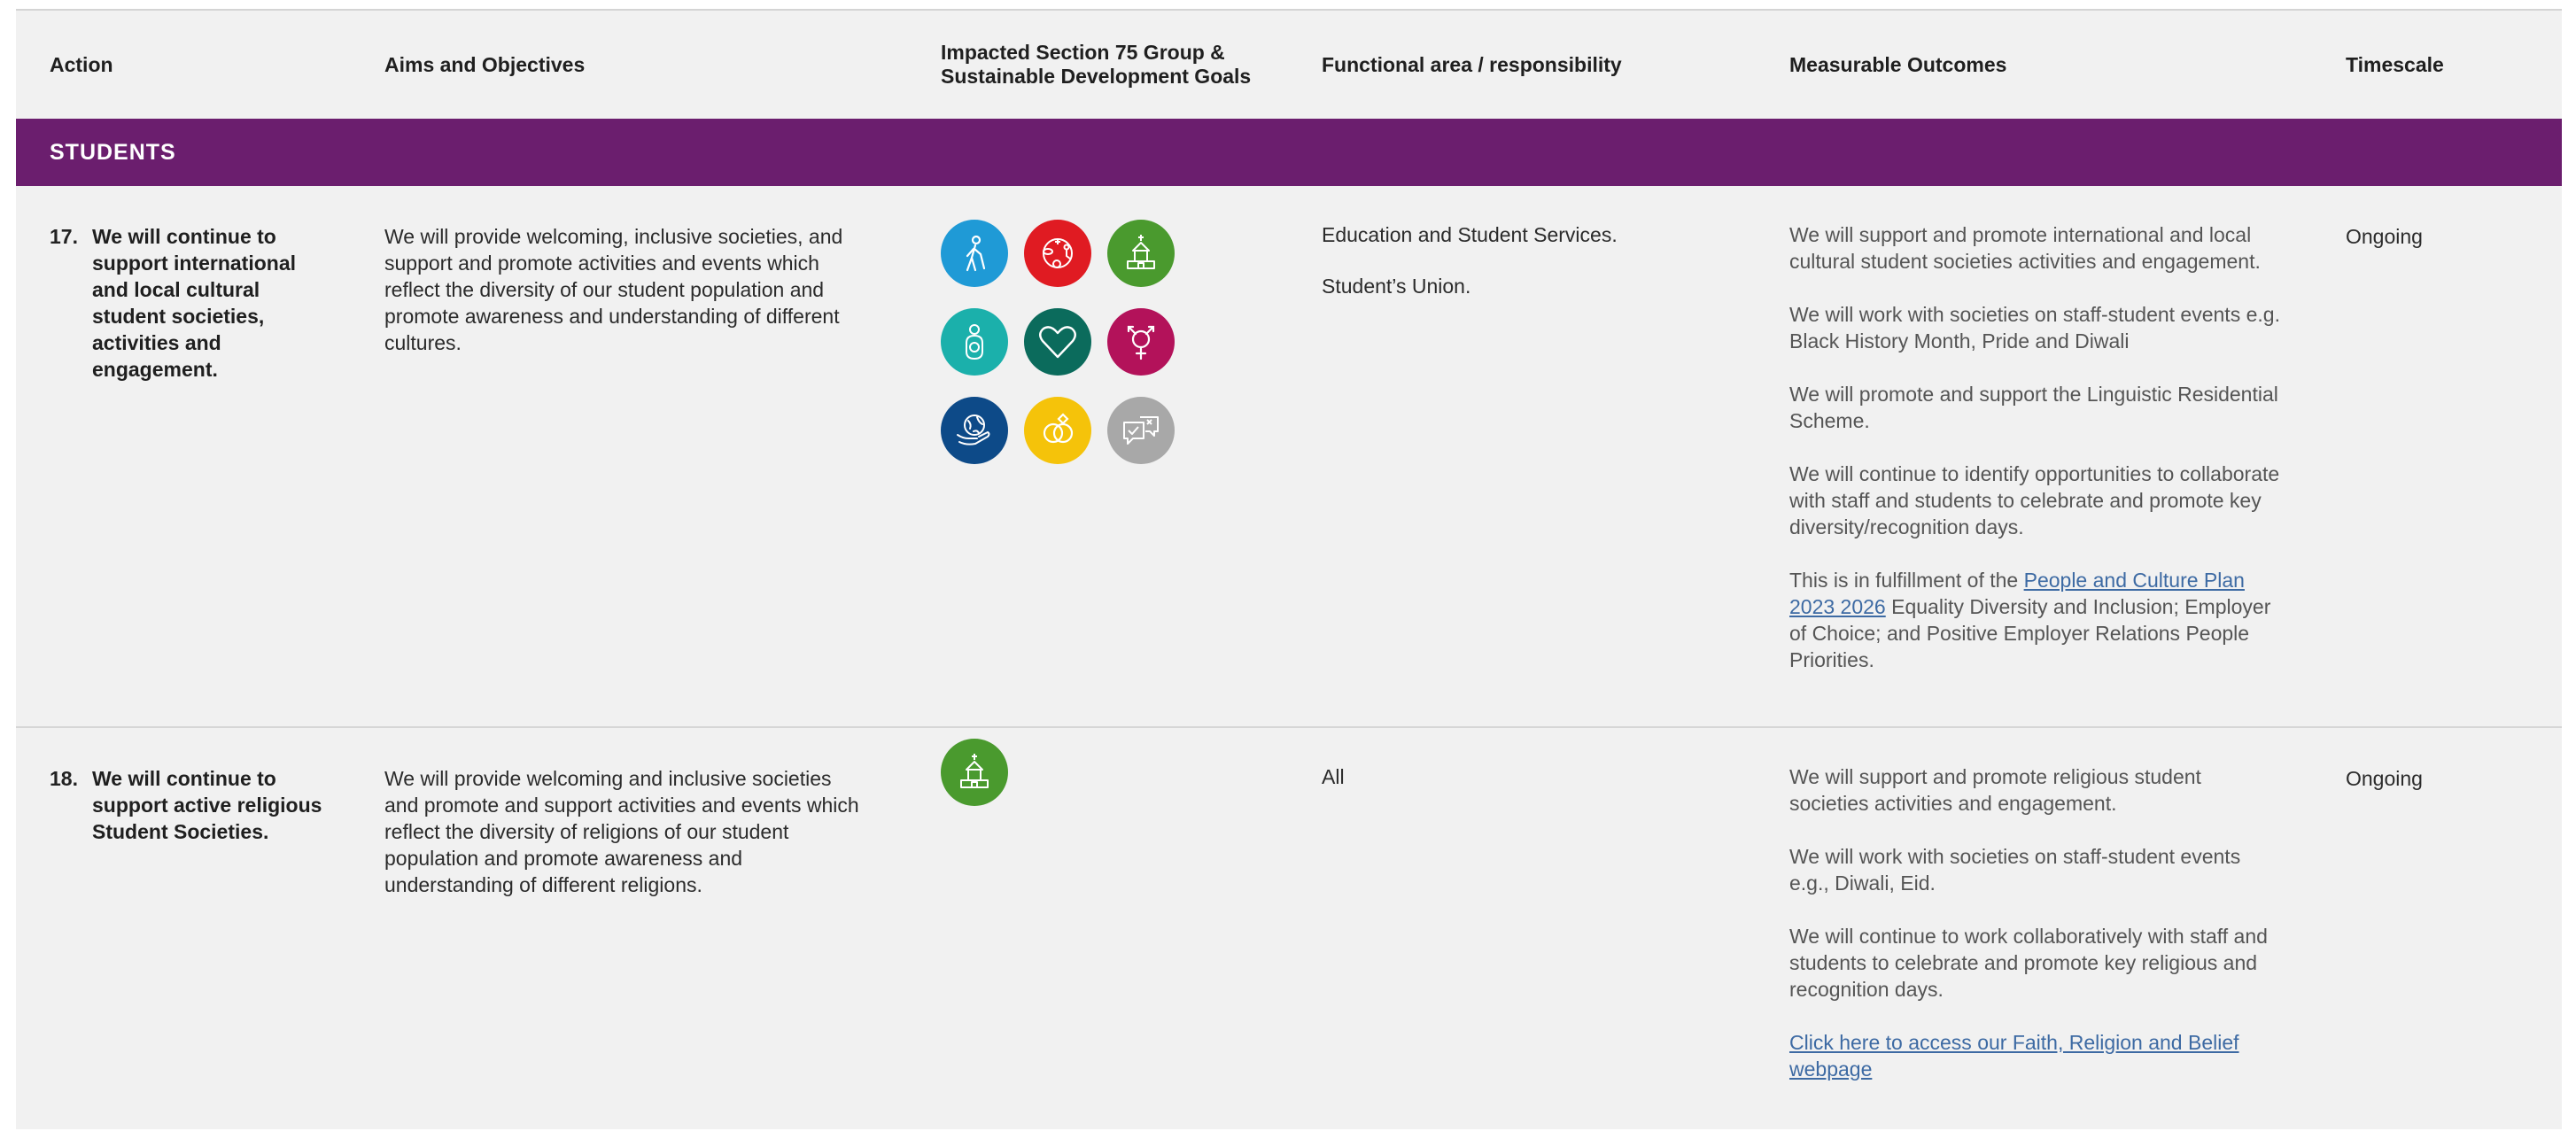 This screenshot has width=2576, height=1131. What do you see at coordinates (1333, 776) in the screenshot?
I see `functional-area-item: All` at bounding box center [1333, 776].